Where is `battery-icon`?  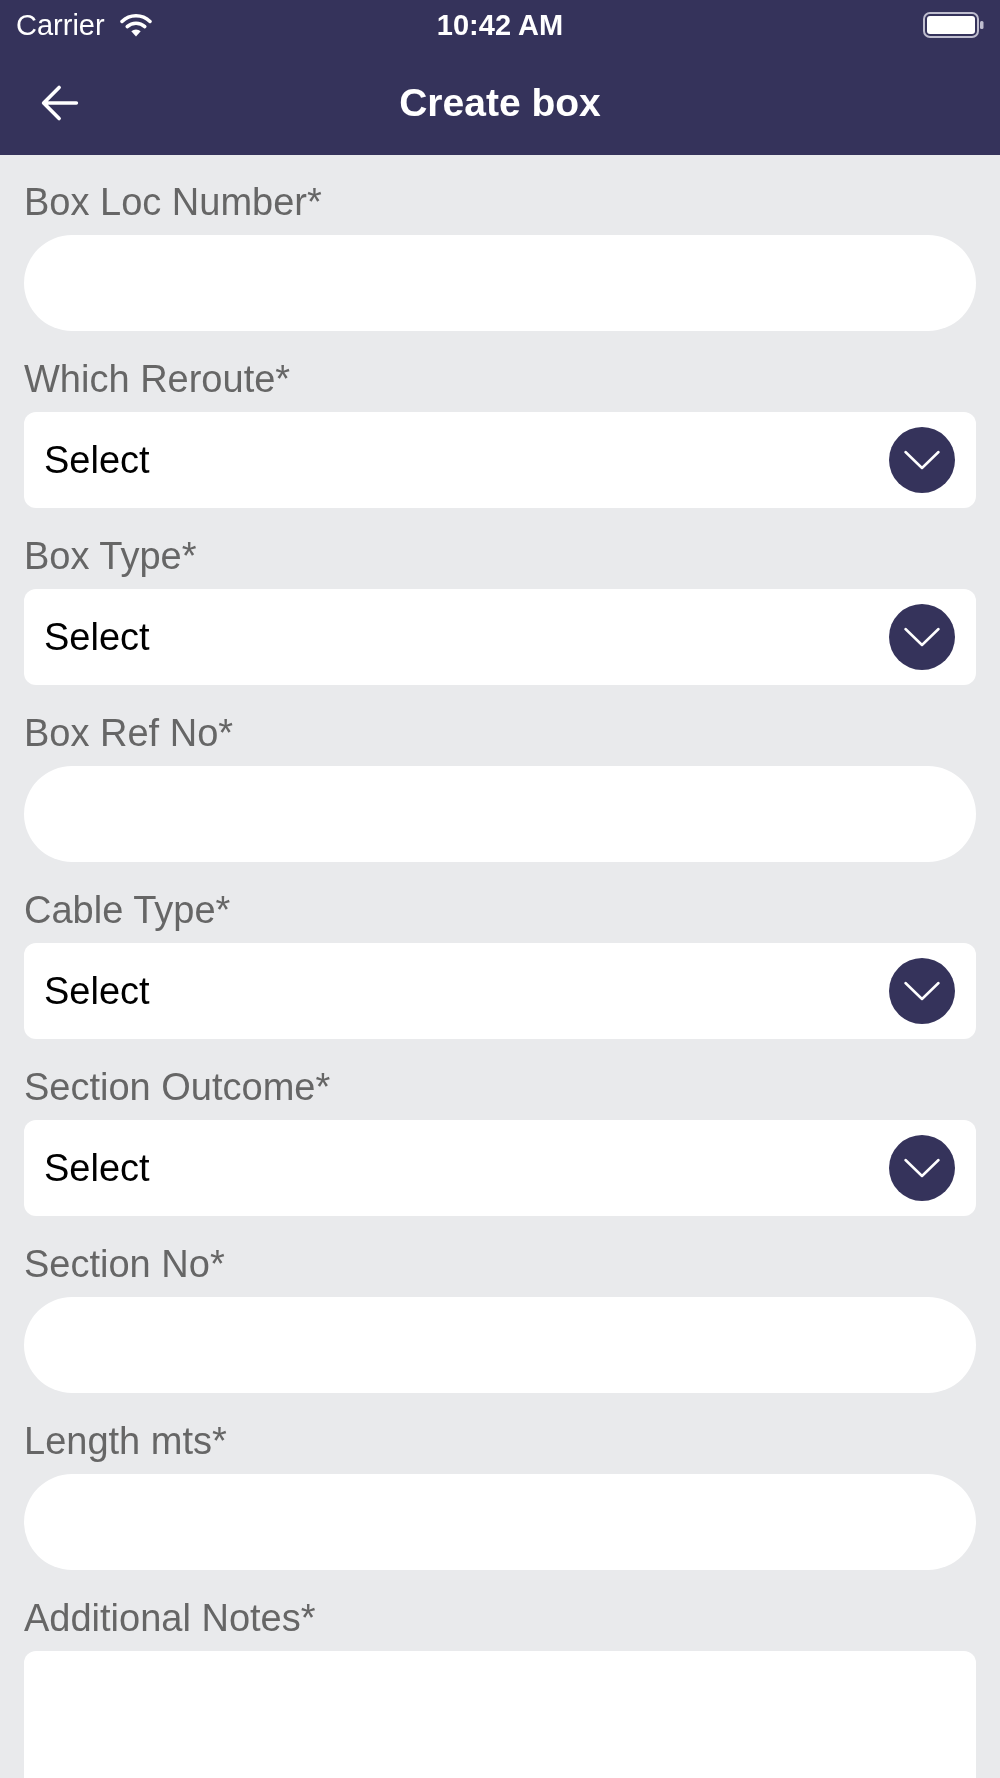 battery-icon is located at coordinates (953, 25).